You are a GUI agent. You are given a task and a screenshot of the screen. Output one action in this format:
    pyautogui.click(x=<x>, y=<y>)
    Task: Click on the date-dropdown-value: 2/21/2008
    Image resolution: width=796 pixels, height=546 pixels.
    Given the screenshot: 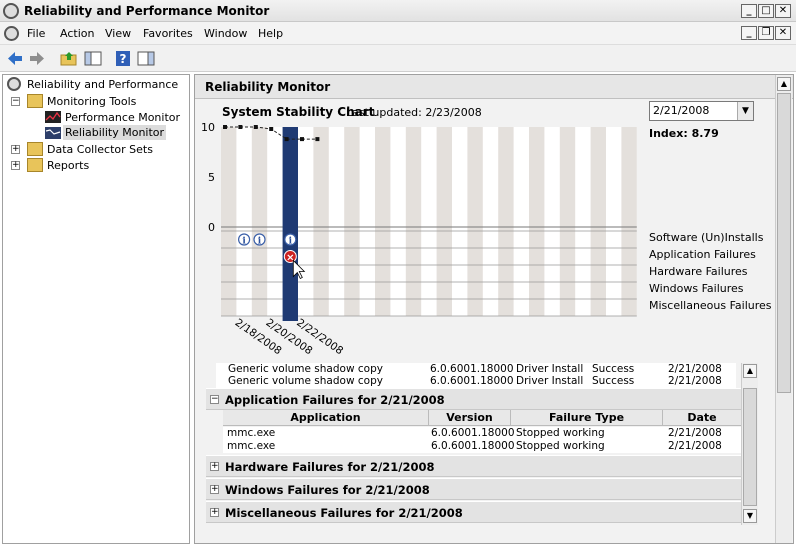 What is the action you would take?
    pyautogui.click(x=681, y=110)
    